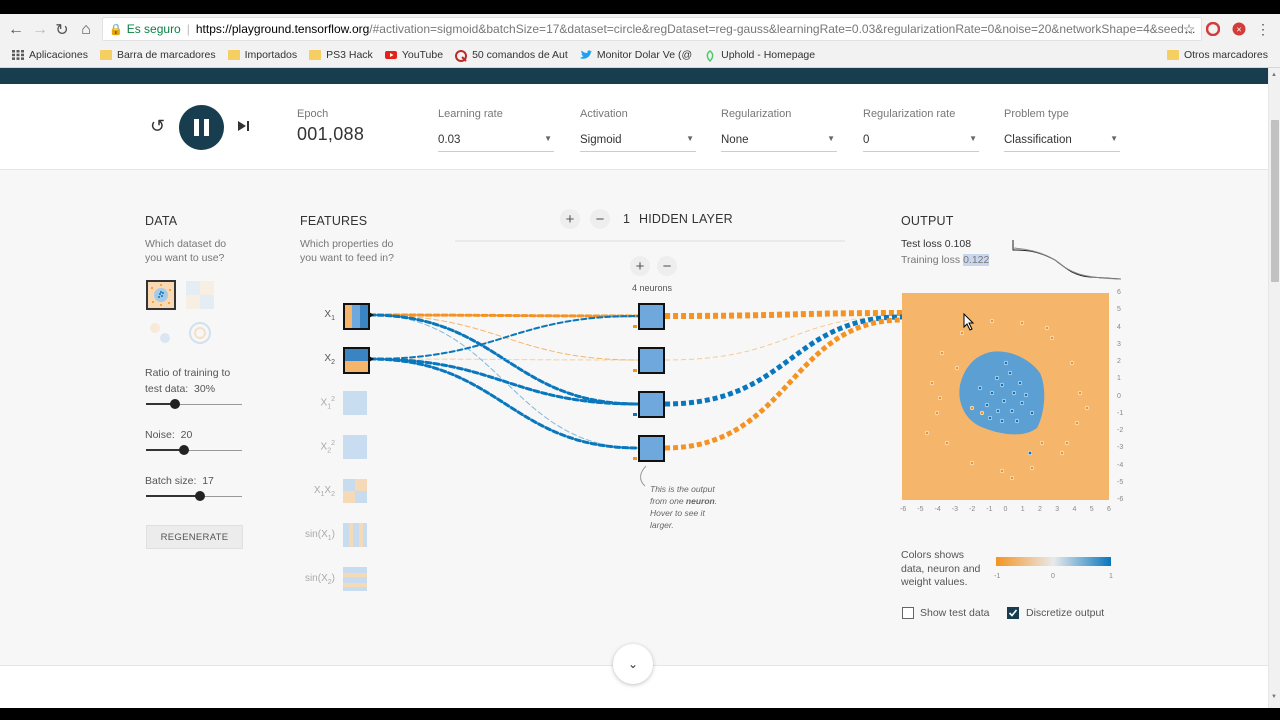 The image size is (1280, 720). I want to click on decision-boundary-plot, so click(1007, 399).